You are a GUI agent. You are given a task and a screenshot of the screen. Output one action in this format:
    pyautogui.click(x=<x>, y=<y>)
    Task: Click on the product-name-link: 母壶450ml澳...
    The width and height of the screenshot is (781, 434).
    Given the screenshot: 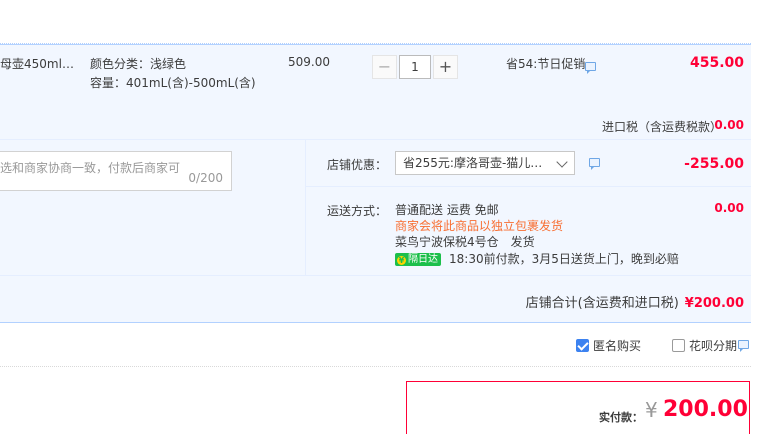 What is the action you would take?
    pyautogui.click(x=40, y=63)
    